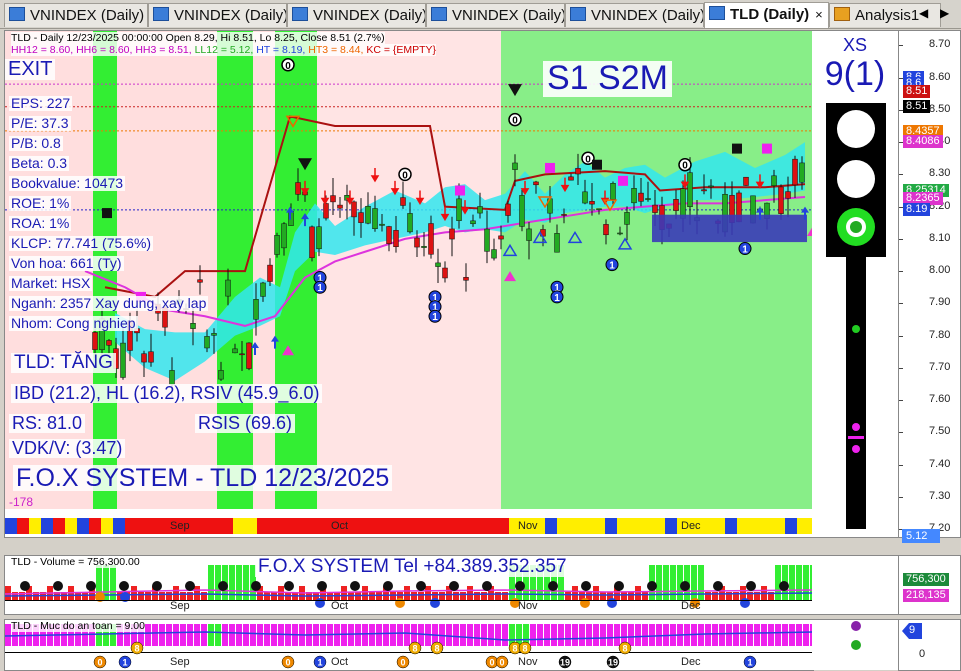 This screenshot has width=961, height=671. I want to click on level-value: LL12 = 5.12,, so click(225, 50).